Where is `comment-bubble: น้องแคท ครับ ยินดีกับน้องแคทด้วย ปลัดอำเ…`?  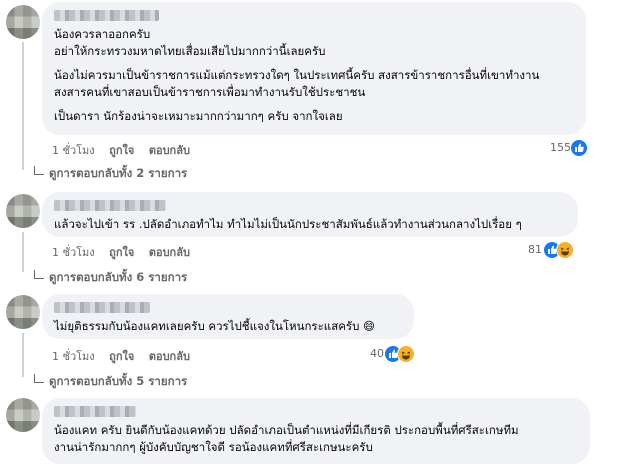
comment-bubble: น้องแคท ครับ ยินดีกับน้องแคทด้วย ปลัดอำเ… is located at coordinates (316, 431).